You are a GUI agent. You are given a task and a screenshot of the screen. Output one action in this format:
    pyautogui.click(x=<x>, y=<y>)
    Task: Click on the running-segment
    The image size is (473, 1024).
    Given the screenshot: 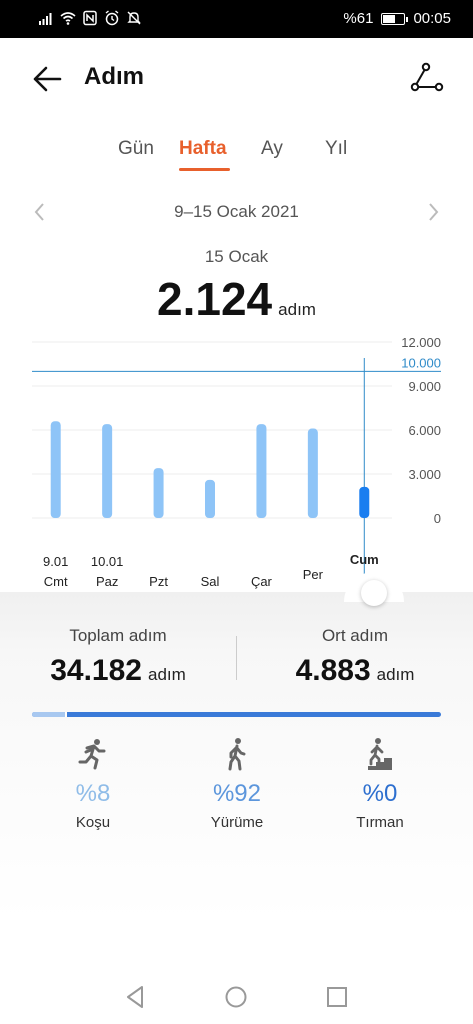 What is the action you would take?
    pyautogui.click(x=48, y=714)
    